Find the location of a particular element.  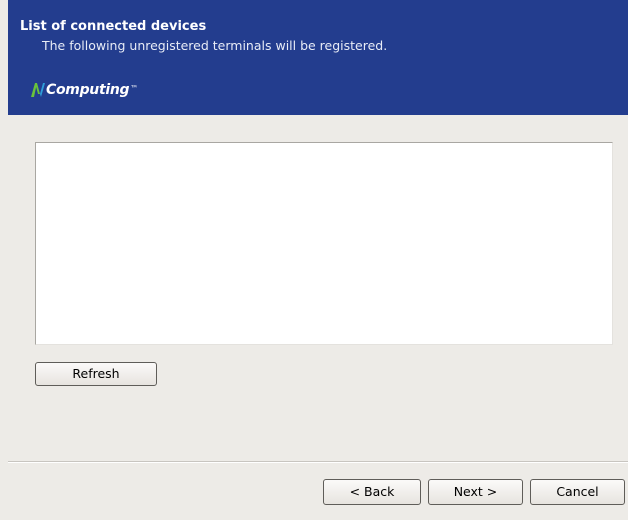

footer-separator is located at coordinates (318, 462).